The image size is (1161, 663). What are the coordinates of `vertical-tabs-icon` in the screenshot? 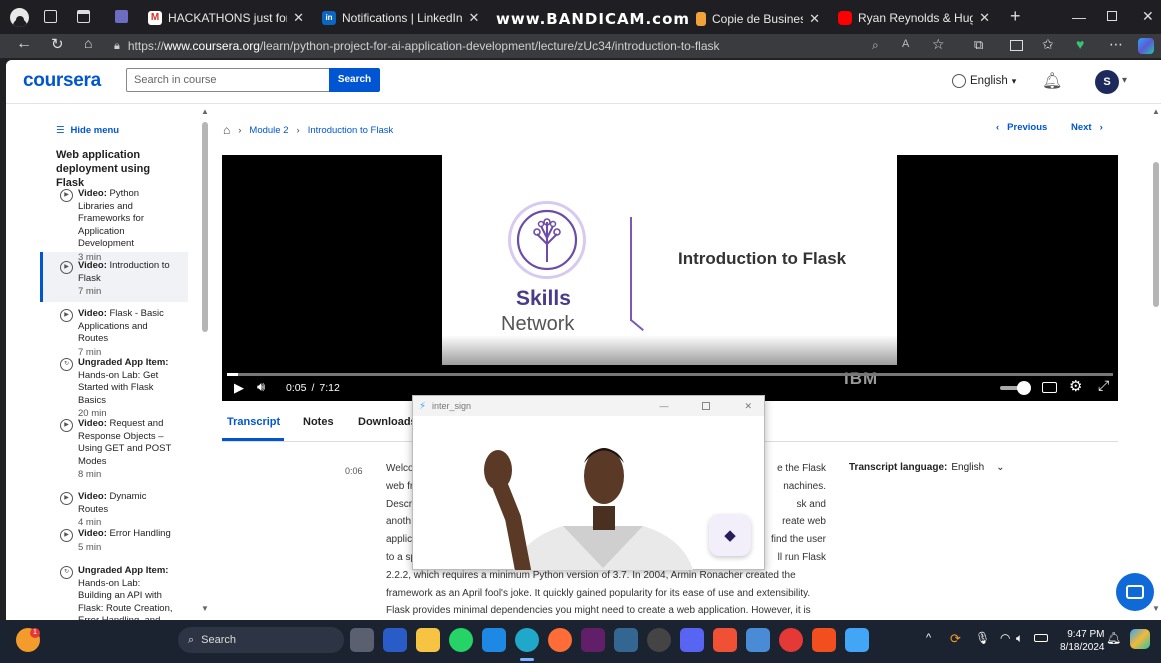 It's located at (121, 16).